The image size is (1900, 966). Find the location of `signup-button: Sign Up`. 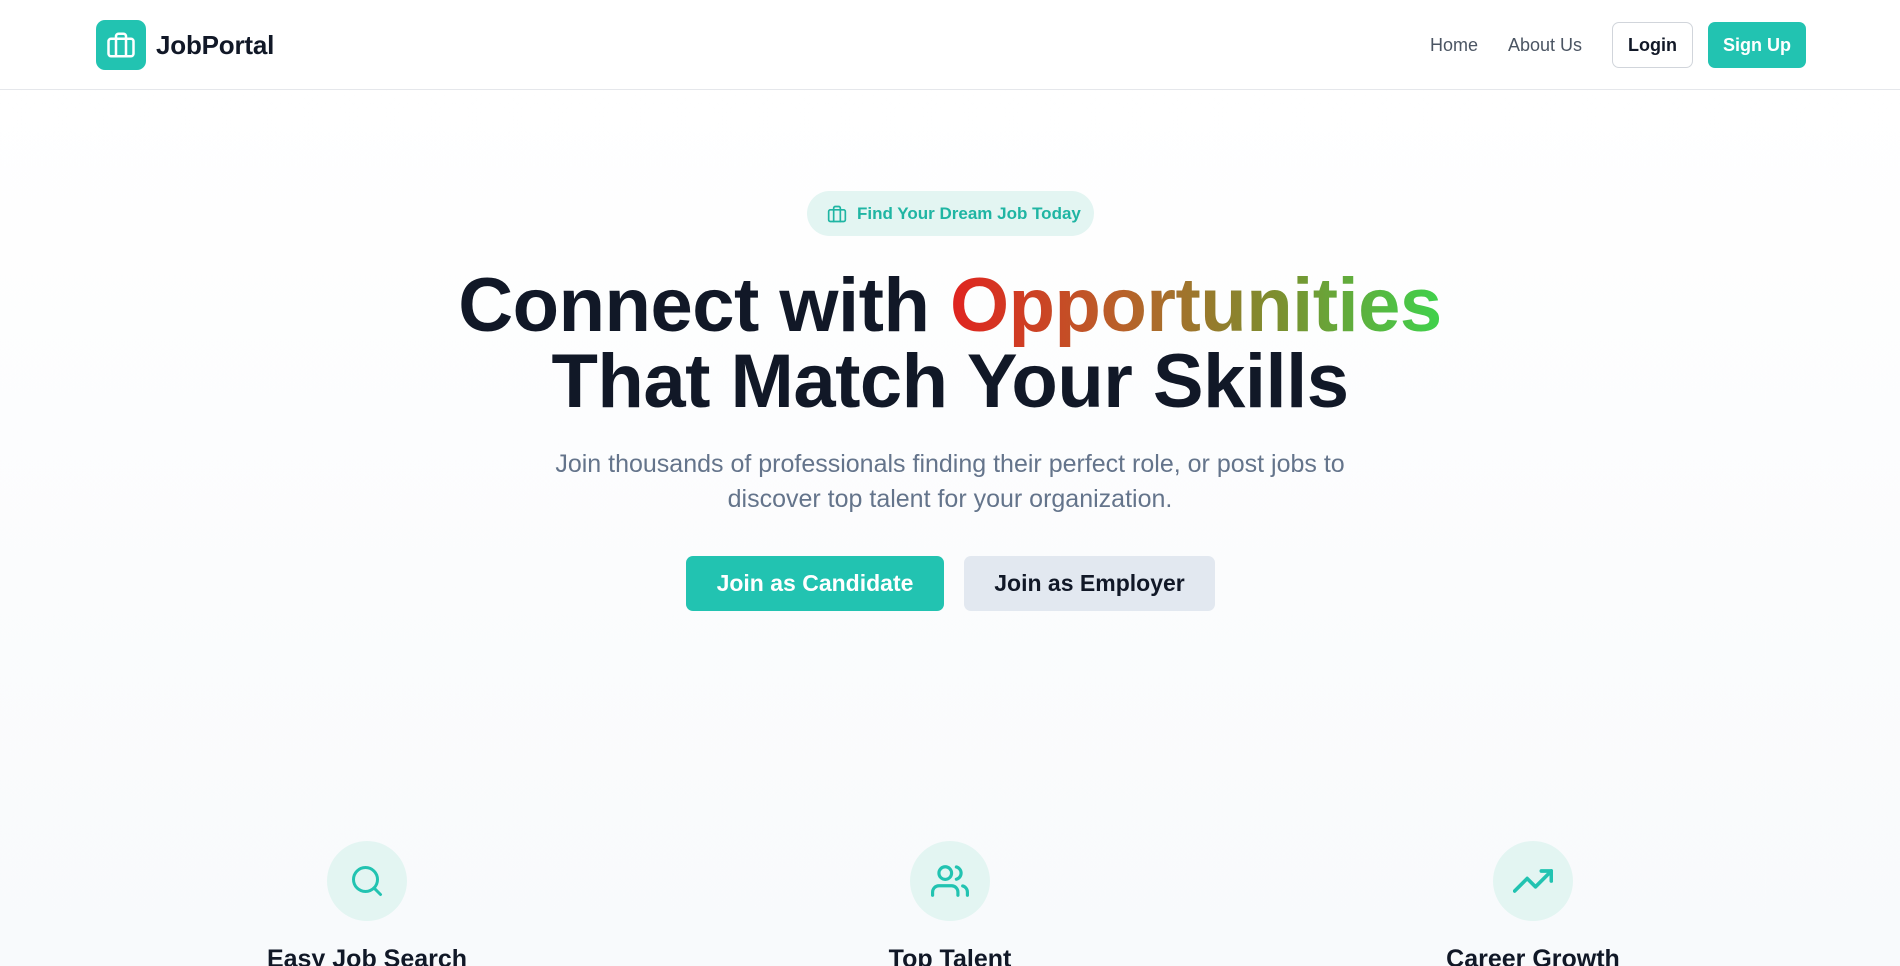

signup-button: Sign Up is located at coordinates (1757, 45).